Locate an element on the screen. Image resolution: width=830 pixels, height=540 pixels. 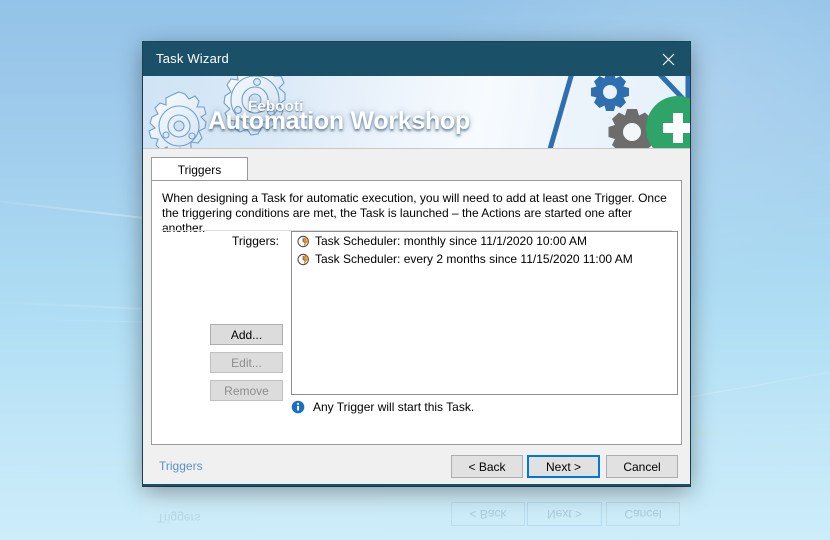
close-icon is located at coordinates (668, 59).